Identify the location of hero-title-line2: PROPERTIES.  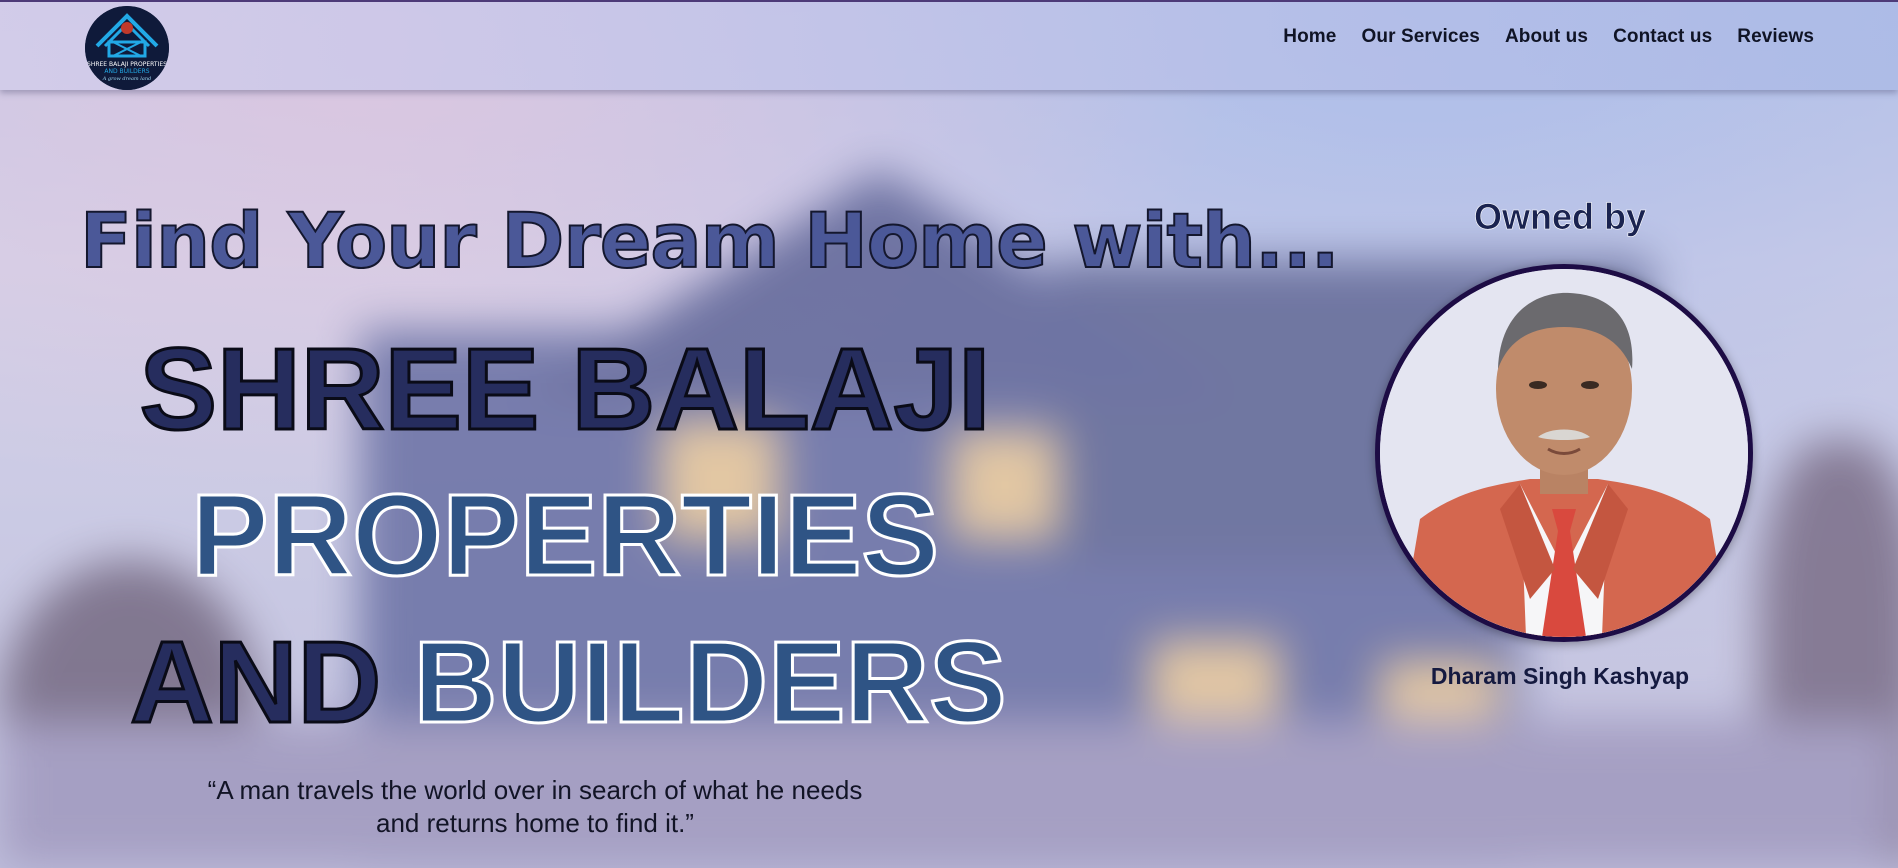
(565, 535).